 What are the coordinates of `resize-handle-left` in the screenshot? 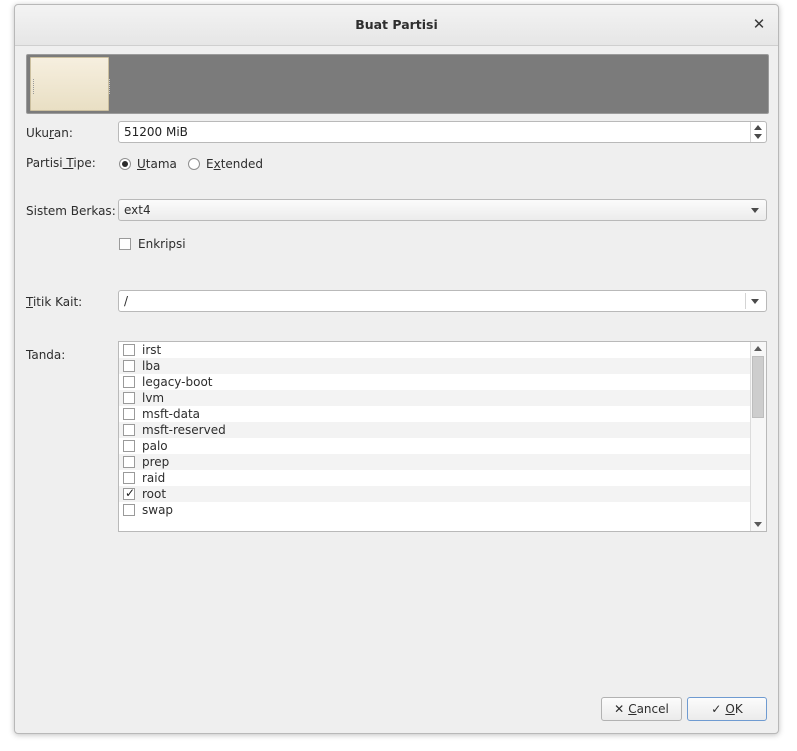 It's located at (34, 86).